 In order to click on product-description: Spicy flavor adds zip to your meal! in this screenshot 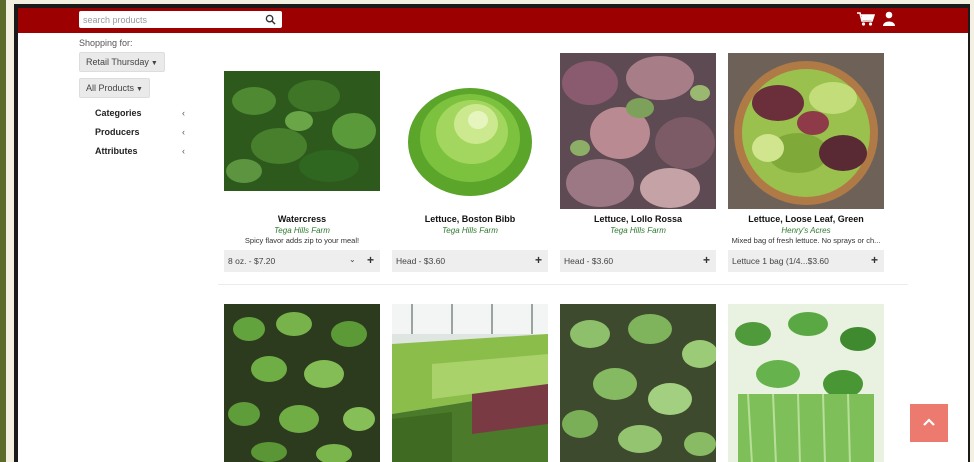, I will do `click(302, 240)`.